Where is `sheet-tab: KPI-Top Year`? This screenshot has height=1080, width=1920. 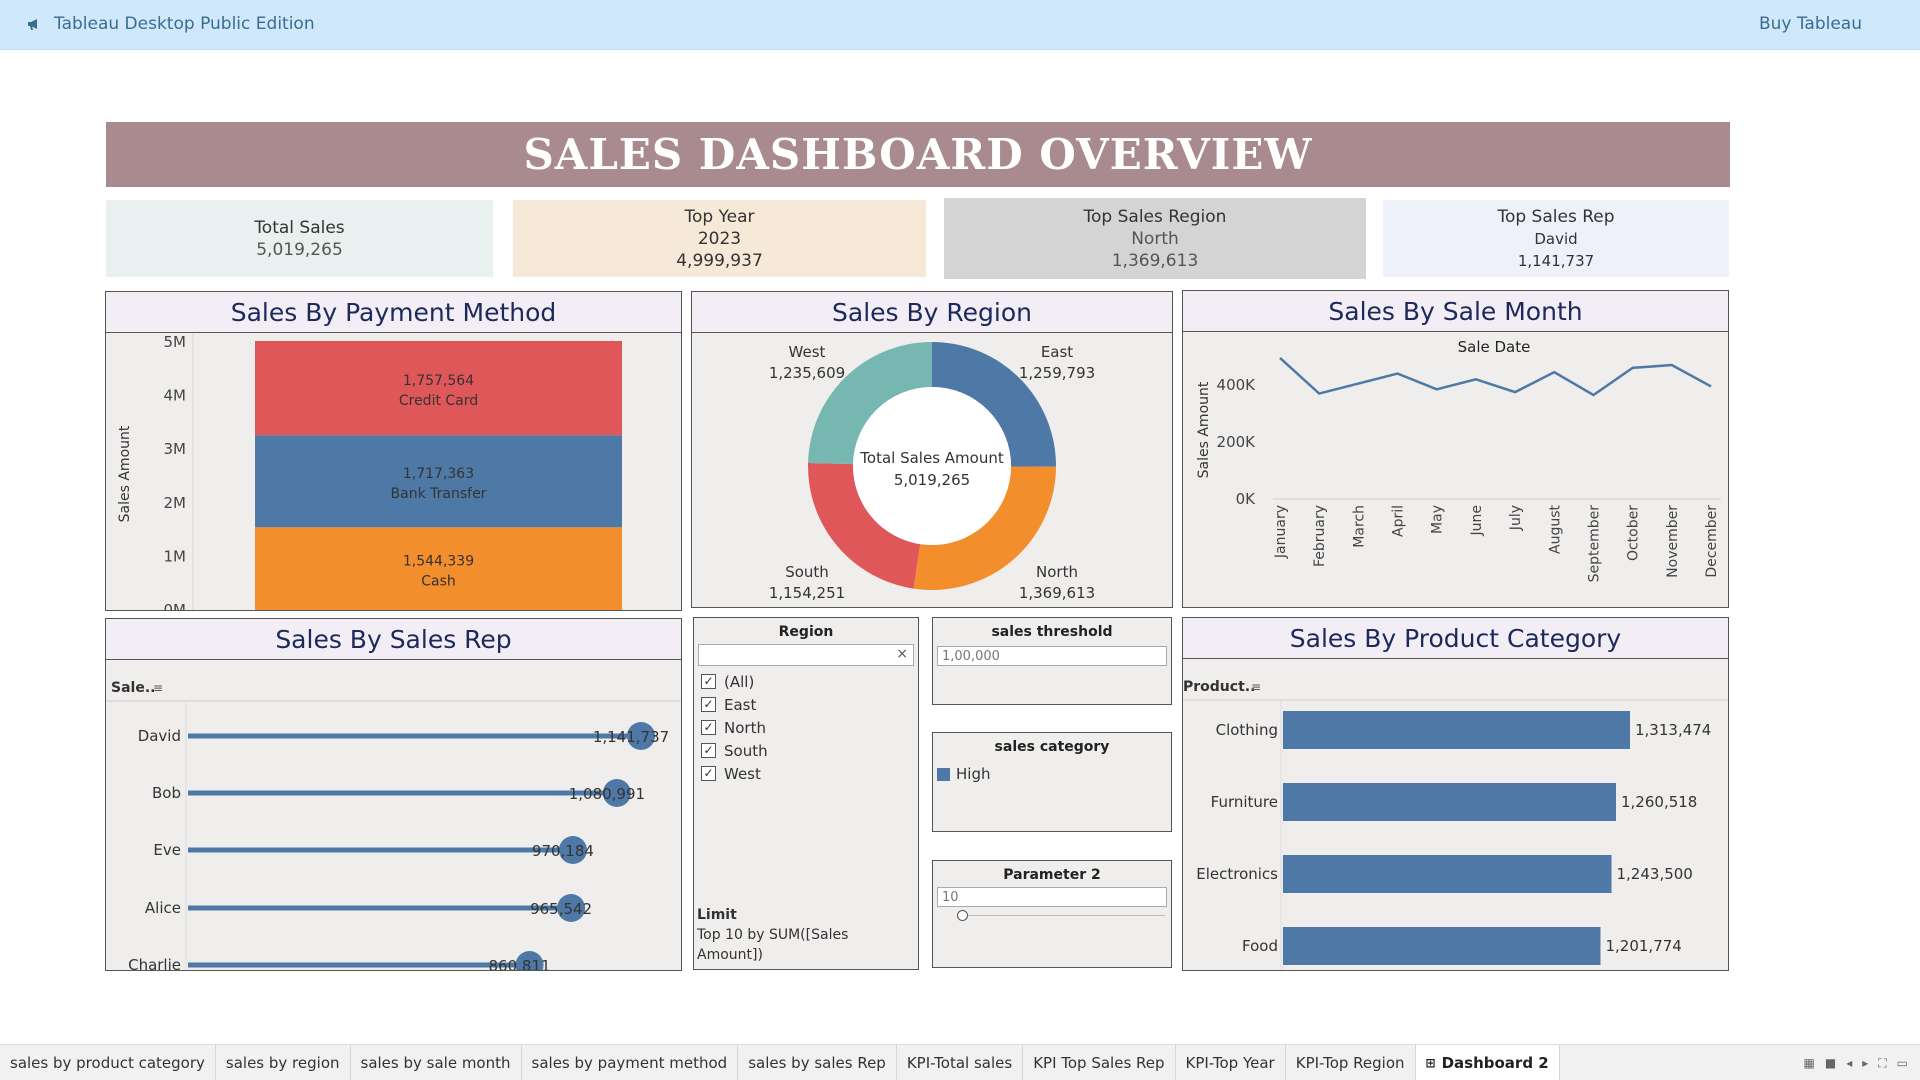
sheet-tab: KPI-Top Year is located at coordinates (1231, 1062).